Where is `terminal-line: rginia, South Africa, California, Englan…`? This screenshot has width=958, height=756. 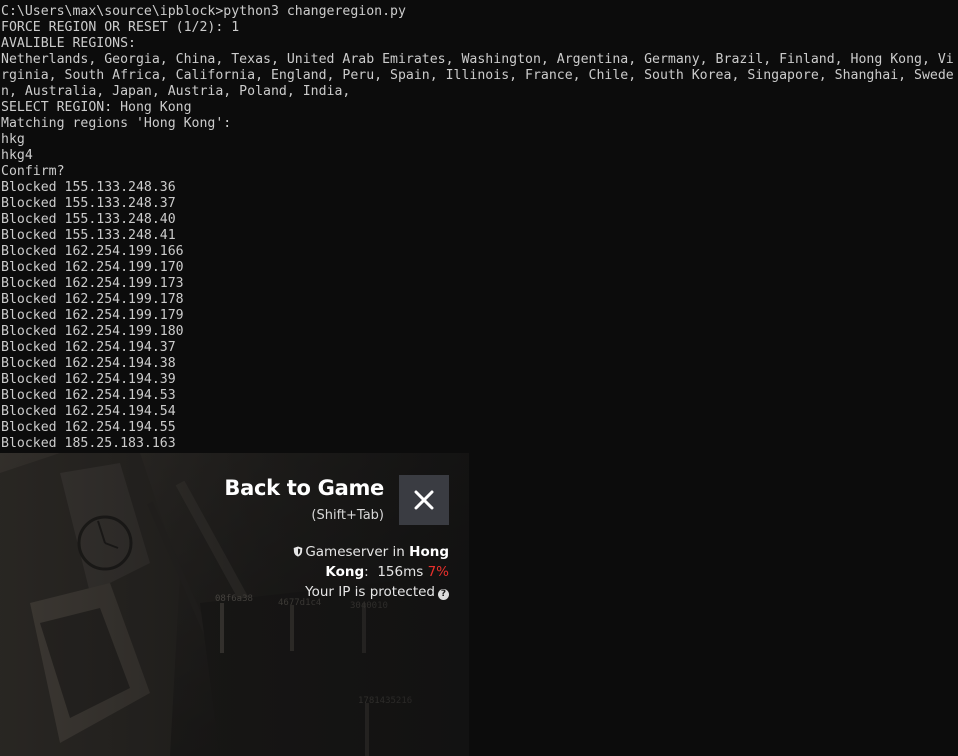 terminal-line: rginia, South Africa, California, Englan… is located at coordinates (477, 75).